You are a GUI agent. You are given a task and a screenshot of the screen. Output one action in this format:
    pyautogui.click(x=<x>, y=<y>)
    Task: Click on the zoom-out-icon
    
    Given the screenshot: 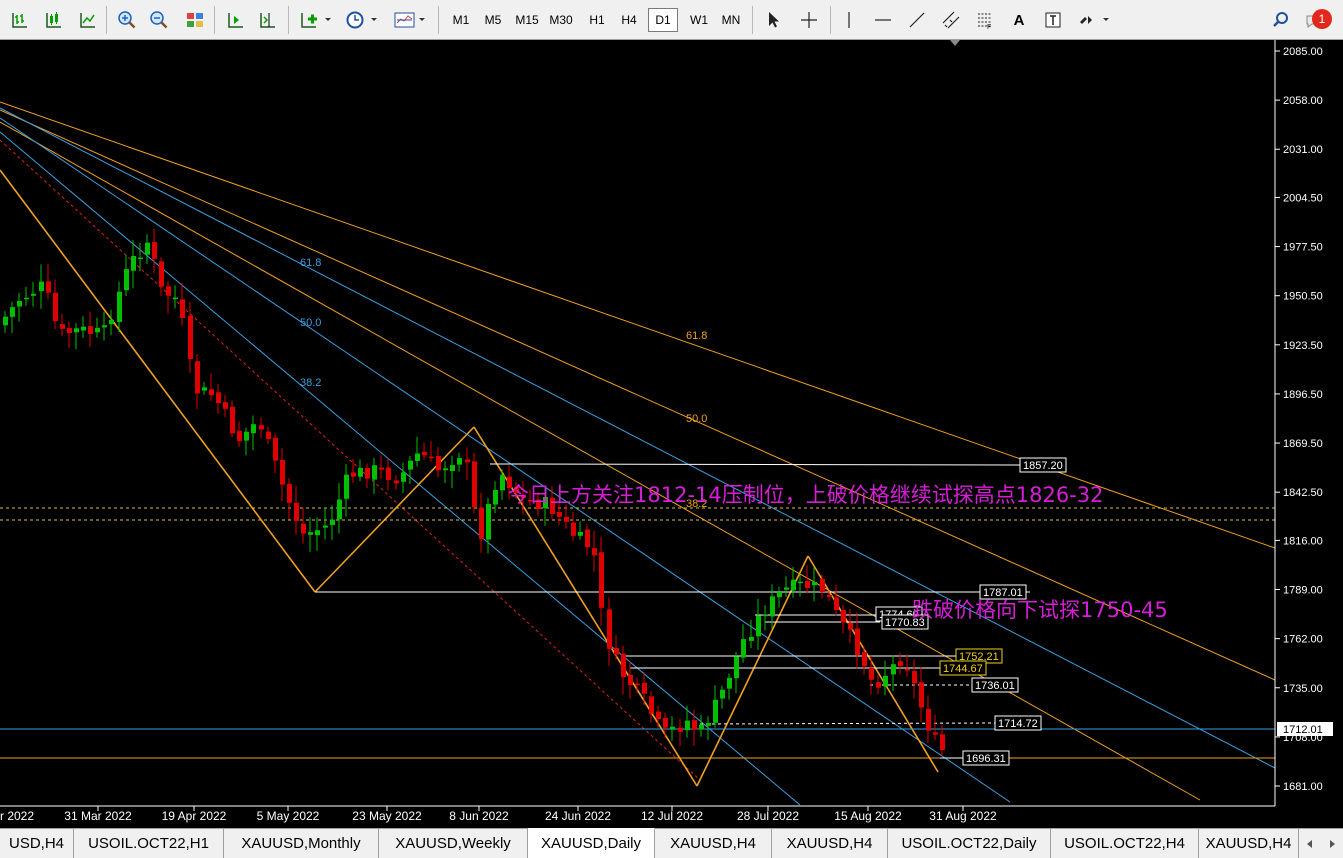 What is the action you would take?
    pyautogui.click(x=159, y=20)
    